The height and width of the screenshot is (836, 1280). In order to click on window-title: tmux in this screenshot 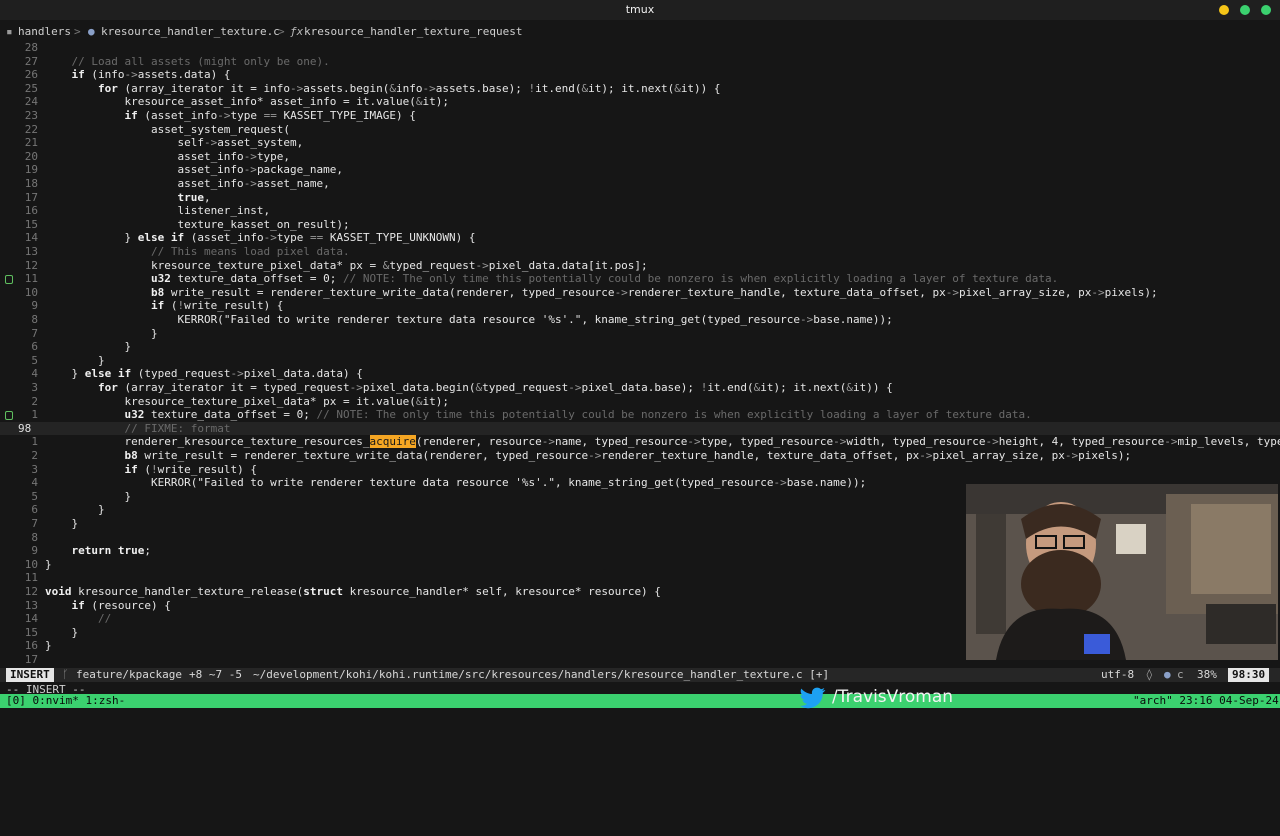, I will do `click(640, 9)`.